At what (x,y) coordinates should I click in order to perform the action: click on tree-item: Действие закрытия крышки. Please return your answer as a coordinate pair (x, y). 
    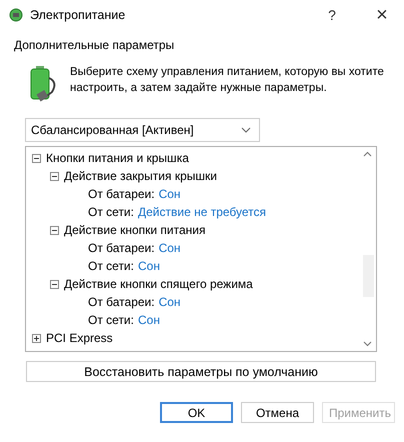
    Looking at the image, I should click on (140, 176).